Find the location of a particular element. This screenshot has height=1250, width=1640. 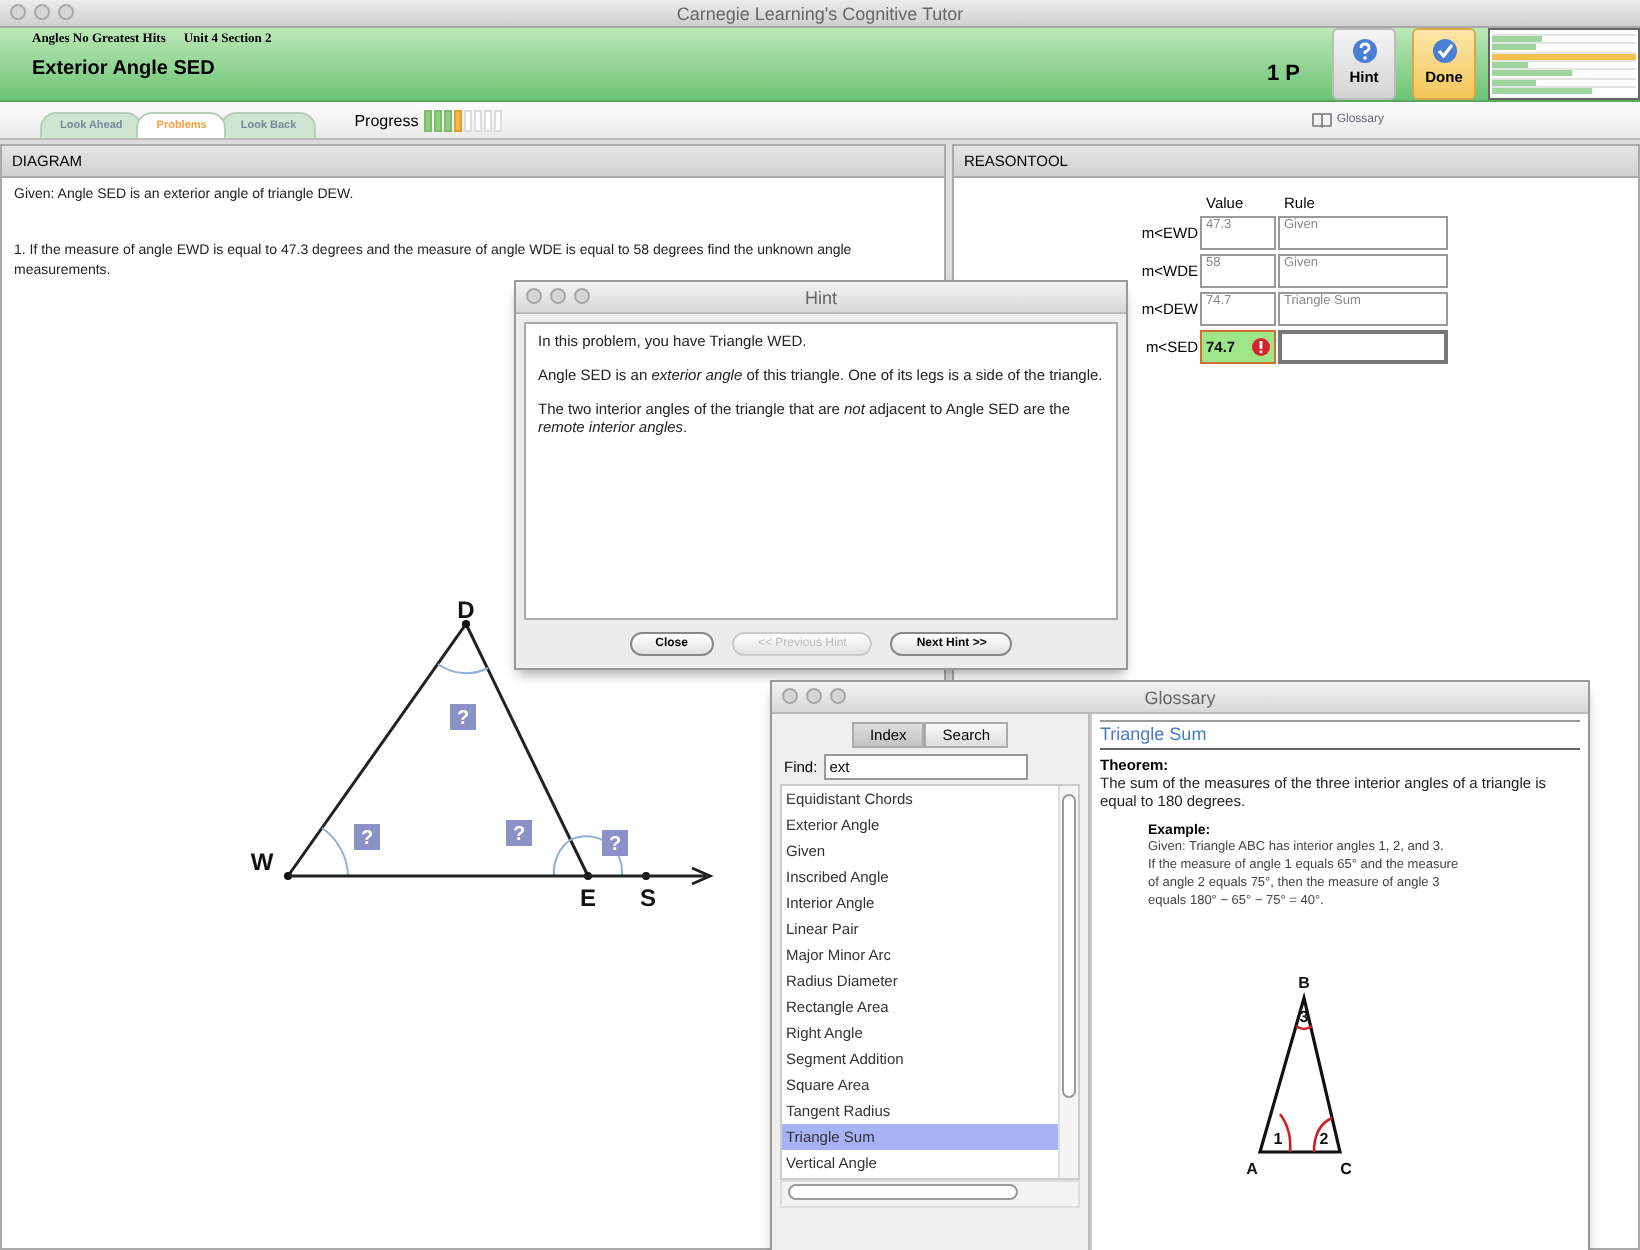

point-label: W is located at coordinates (262, 862).